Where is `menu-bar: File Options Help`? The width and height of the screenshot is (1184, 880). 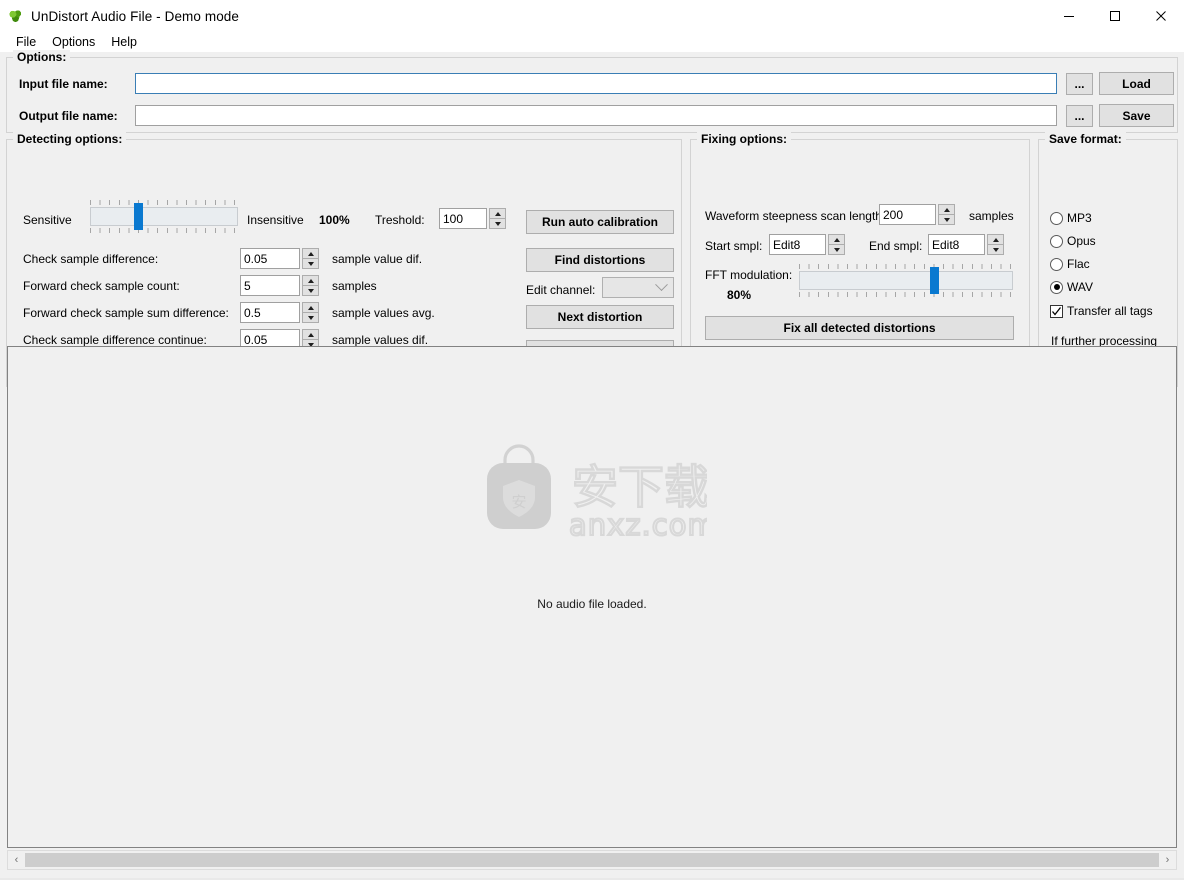 menu-bar: File Options Help is located at coordinates (592, 42).